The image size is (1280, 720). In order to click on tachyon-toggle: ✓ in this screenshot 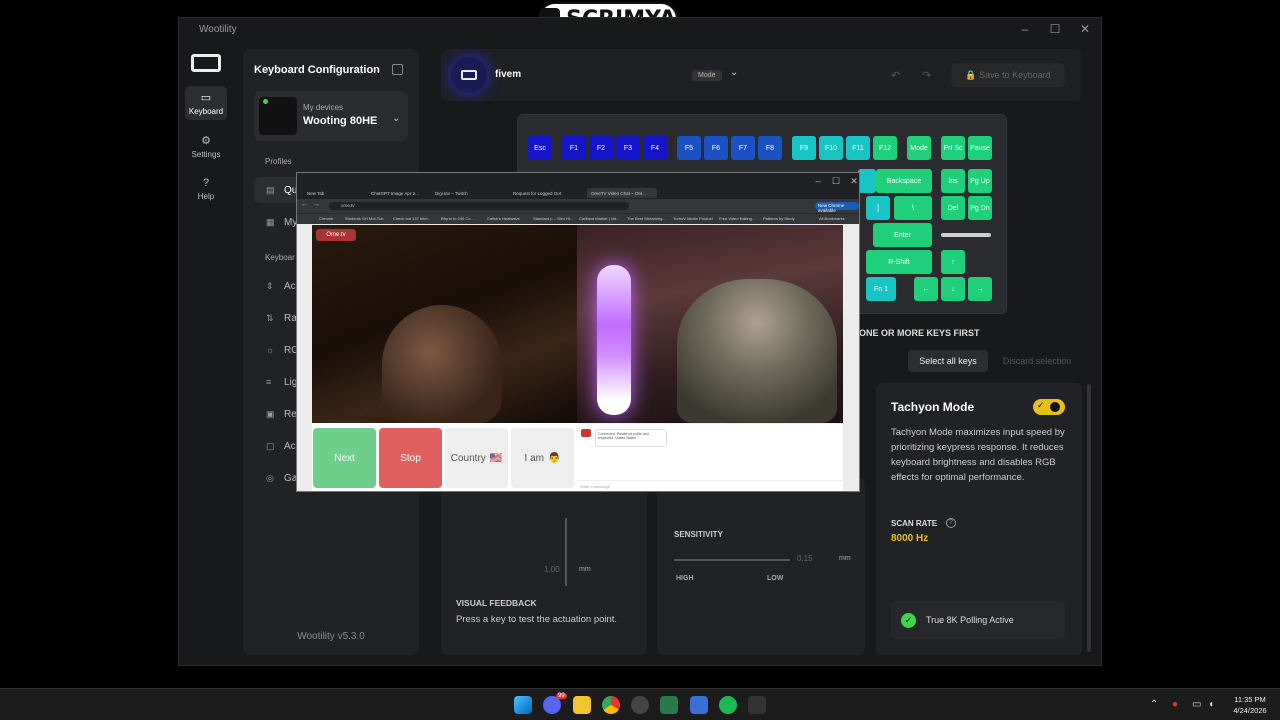, I will do `click(1049, 407)`.